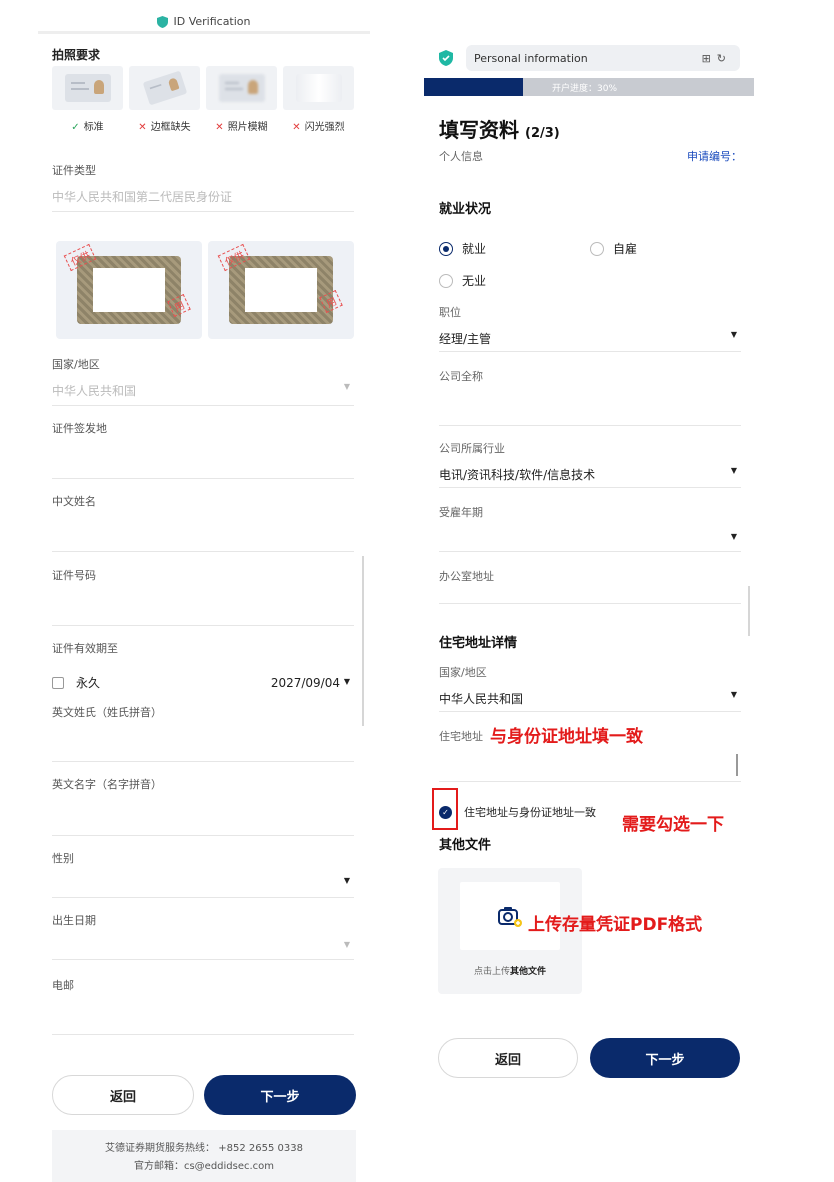  What do you see at coordinates (203, 733) in the screenshot?
I see `en-surname-field: 英文姓氏（姓氏拼音）` at bounding box center [203, 733].